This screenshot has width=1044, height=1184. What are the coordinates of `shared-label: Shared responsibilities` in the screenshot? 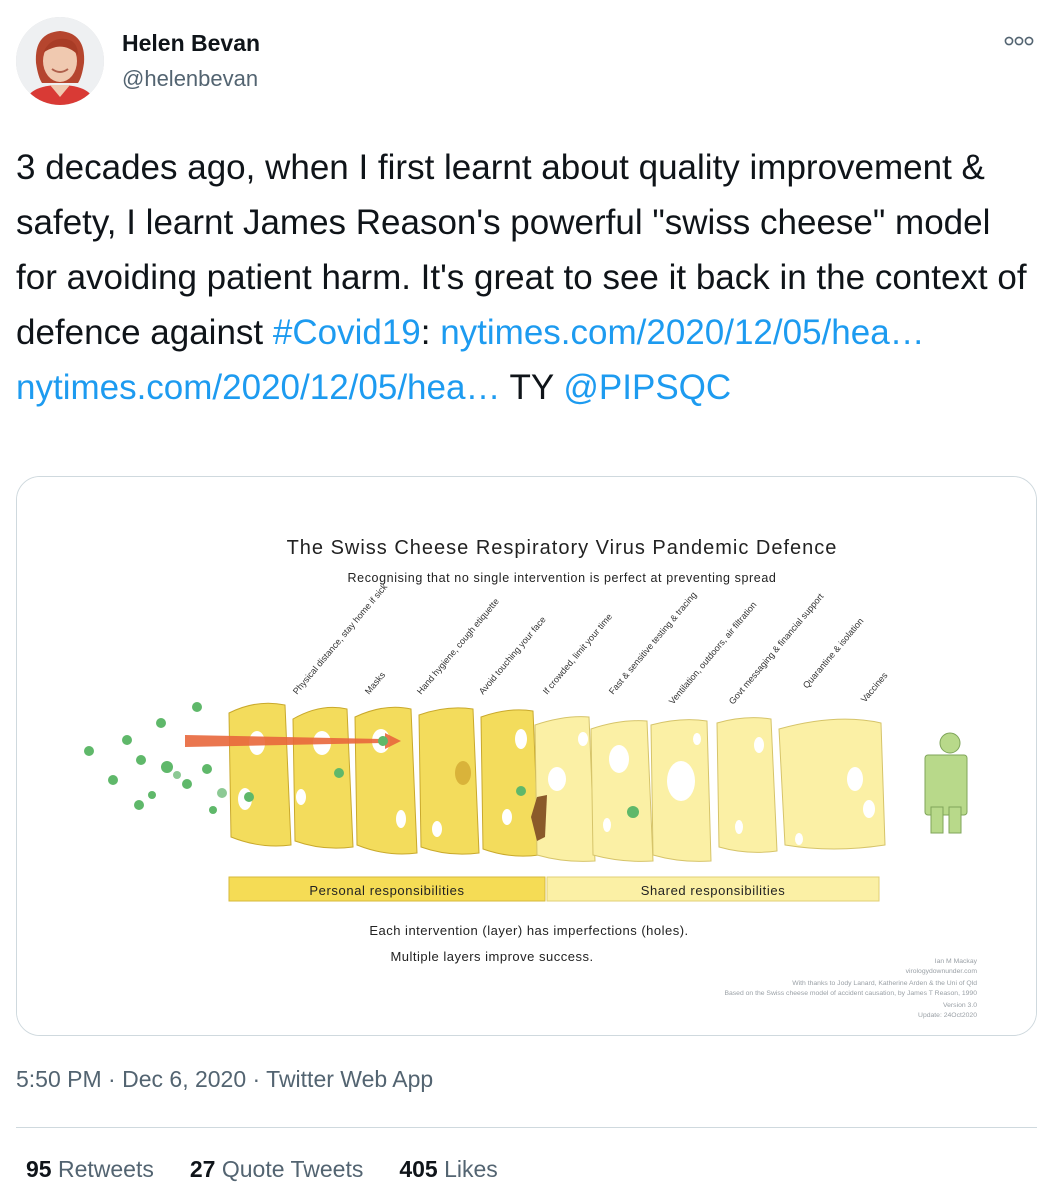 It's located at (713, 890).